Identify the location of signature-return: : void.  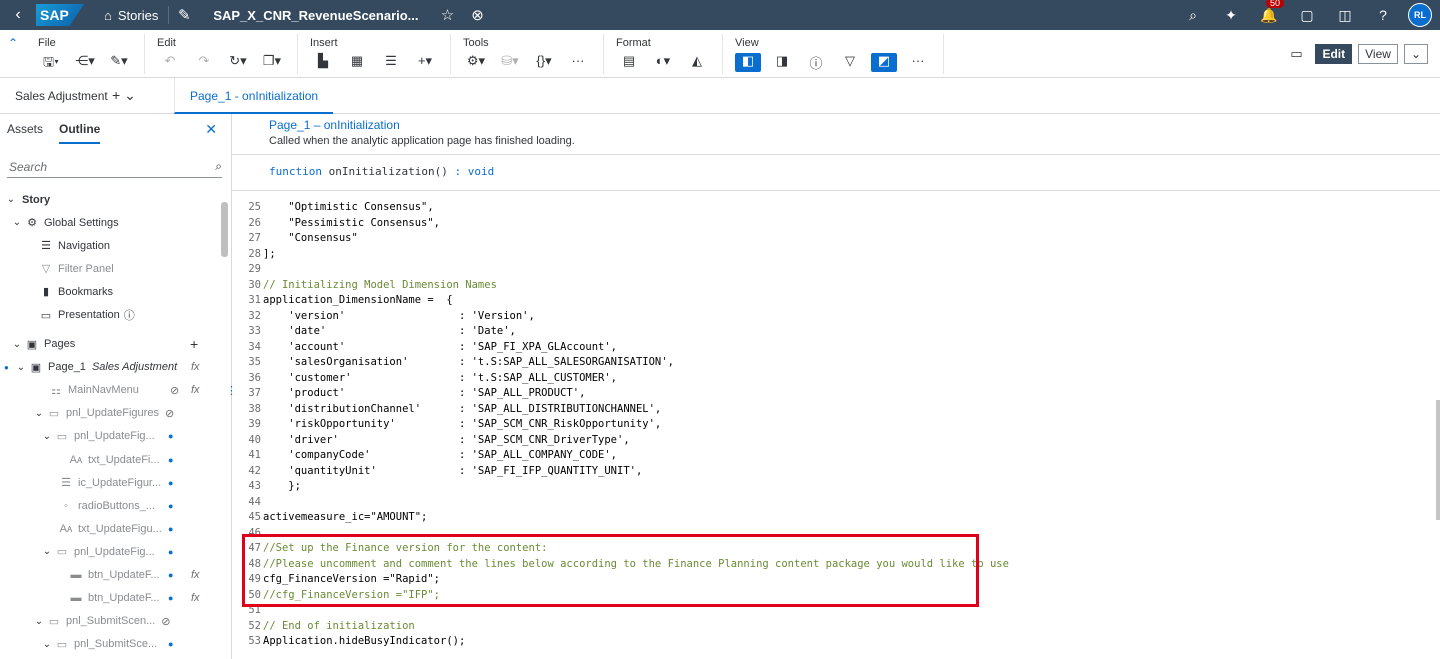
(474, 171).